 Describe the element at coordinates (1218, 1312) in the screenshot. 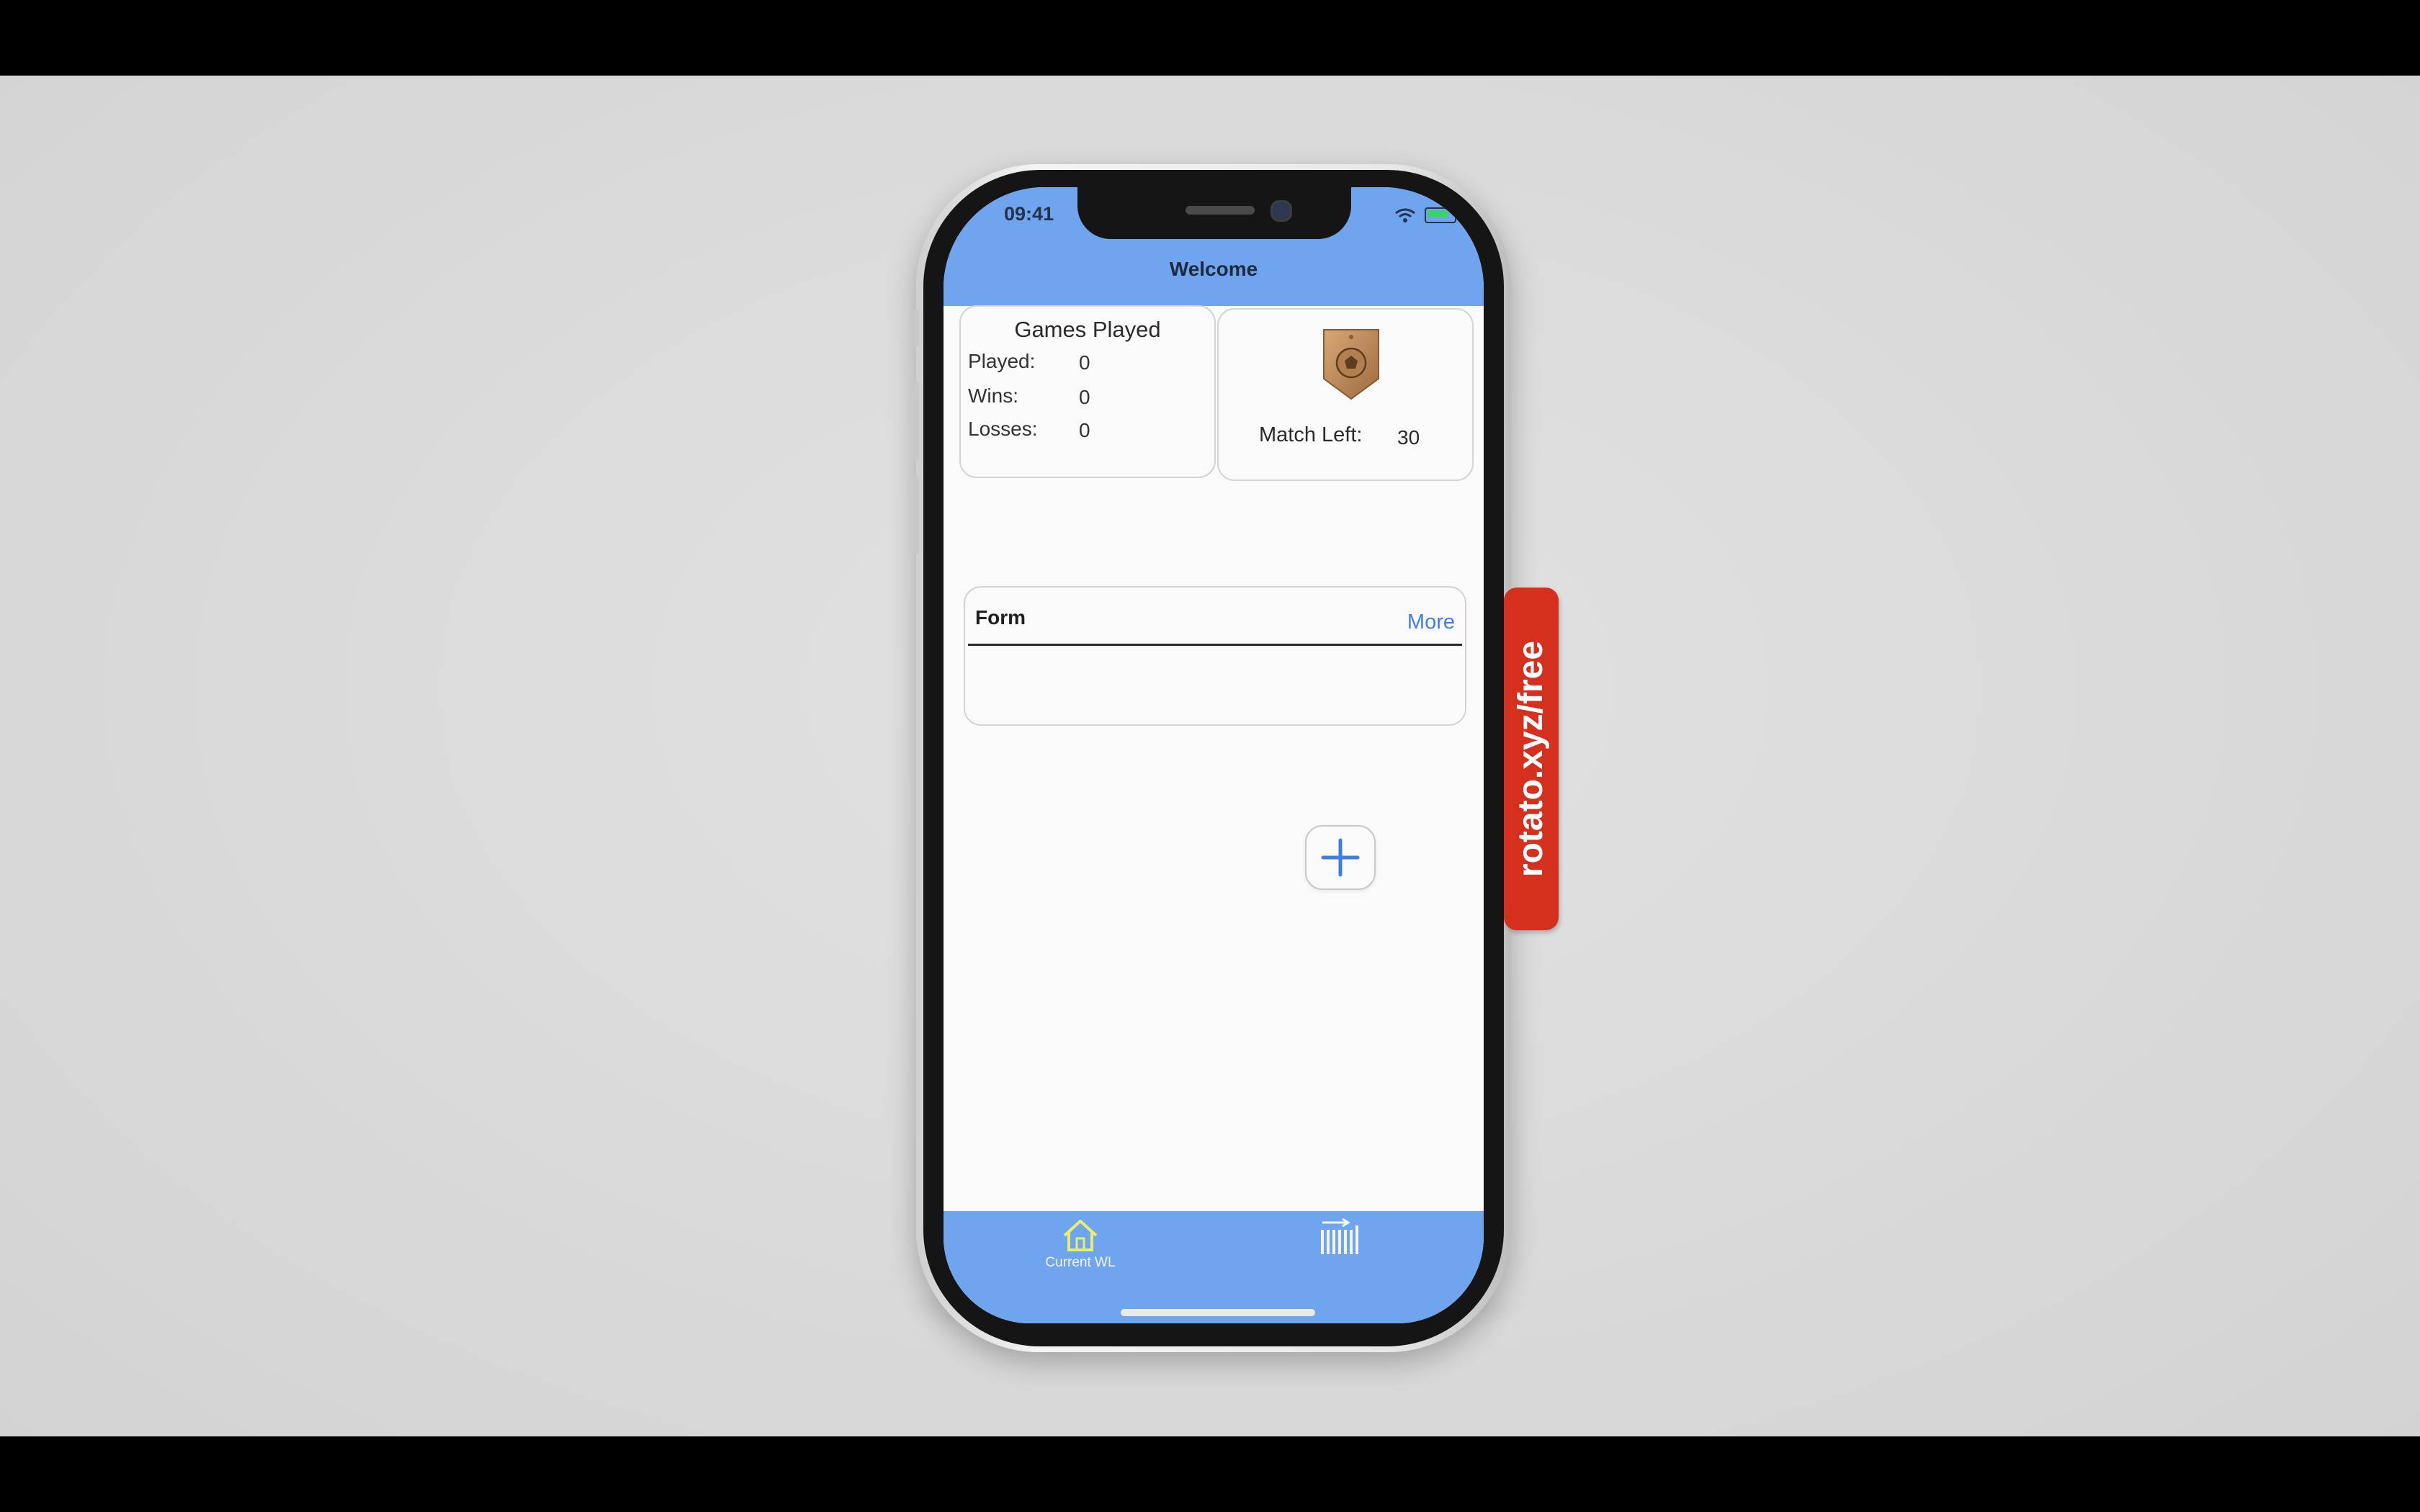

I see `home-indicator` at that location.